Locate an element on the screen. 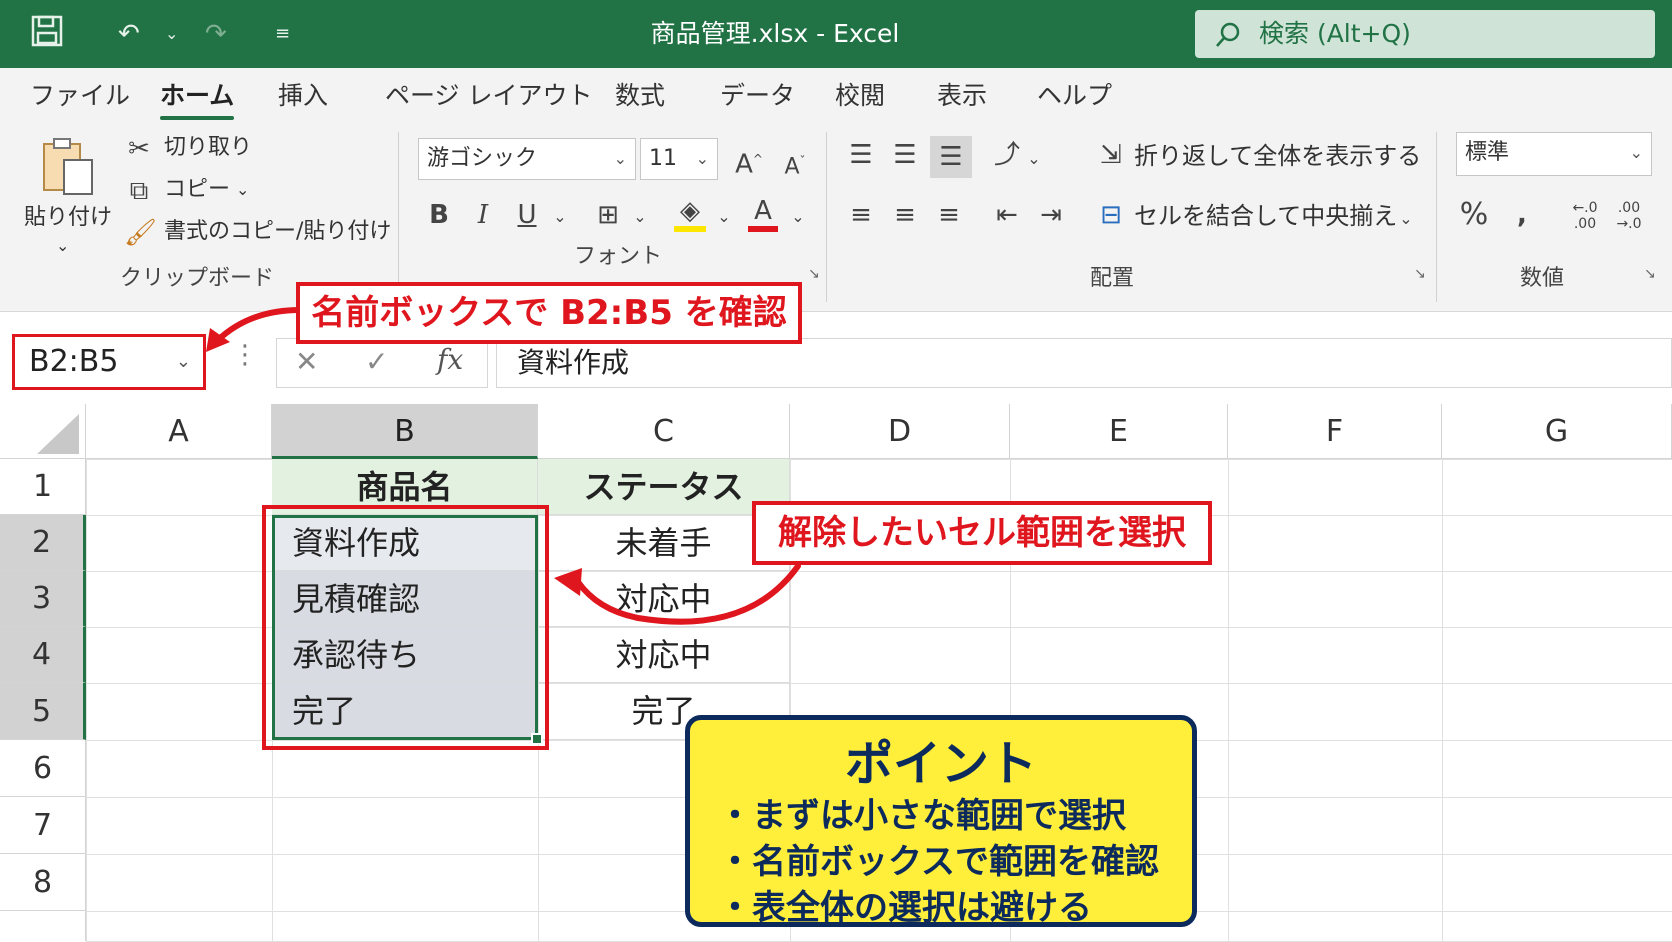 The height and width of the screenshot is (942, 1672). copy-icon: ⧉ is located at coordinates (139, 191).